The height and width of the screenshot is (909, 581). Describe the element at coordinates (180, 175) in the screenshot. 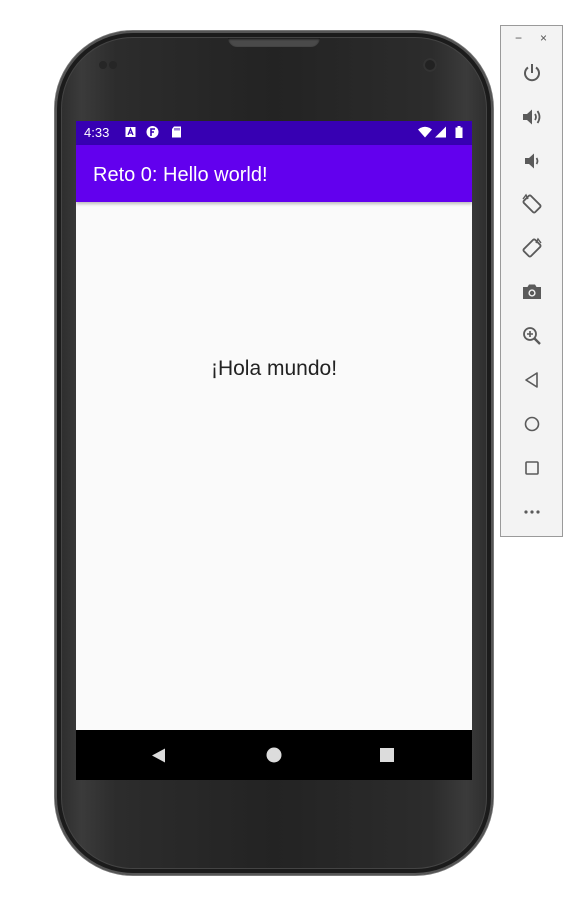

I see `app-title: Reto 0: Hello world!` at that location.